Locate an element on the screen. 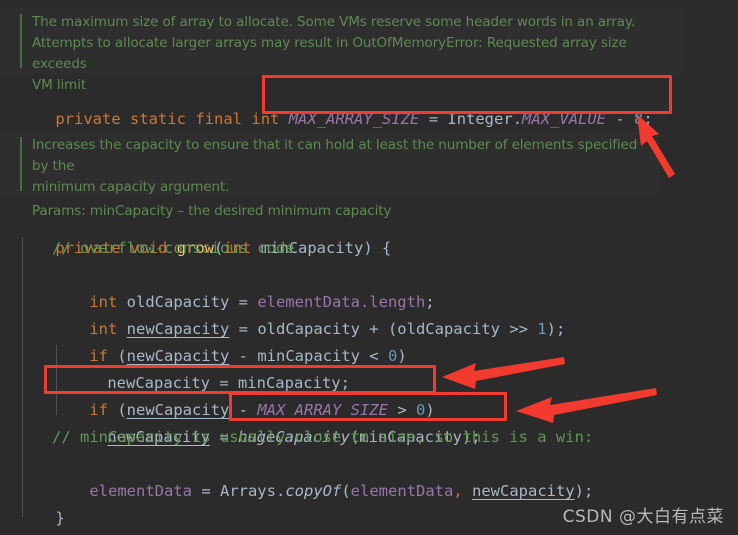  keyword-static: static is located at coordinates (158, 119).